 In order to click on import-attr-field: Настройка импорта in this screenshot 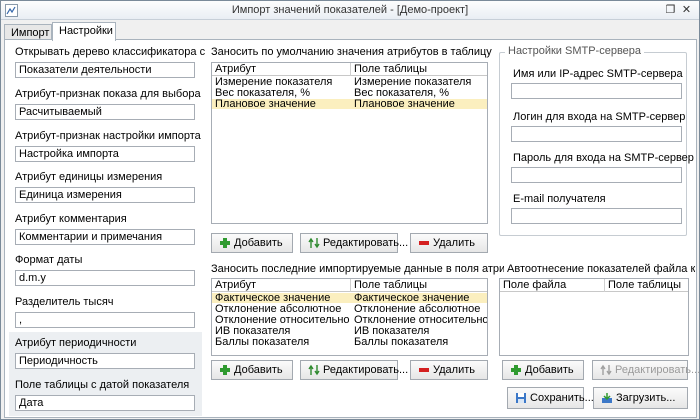, I will do `click(105, 154)`.